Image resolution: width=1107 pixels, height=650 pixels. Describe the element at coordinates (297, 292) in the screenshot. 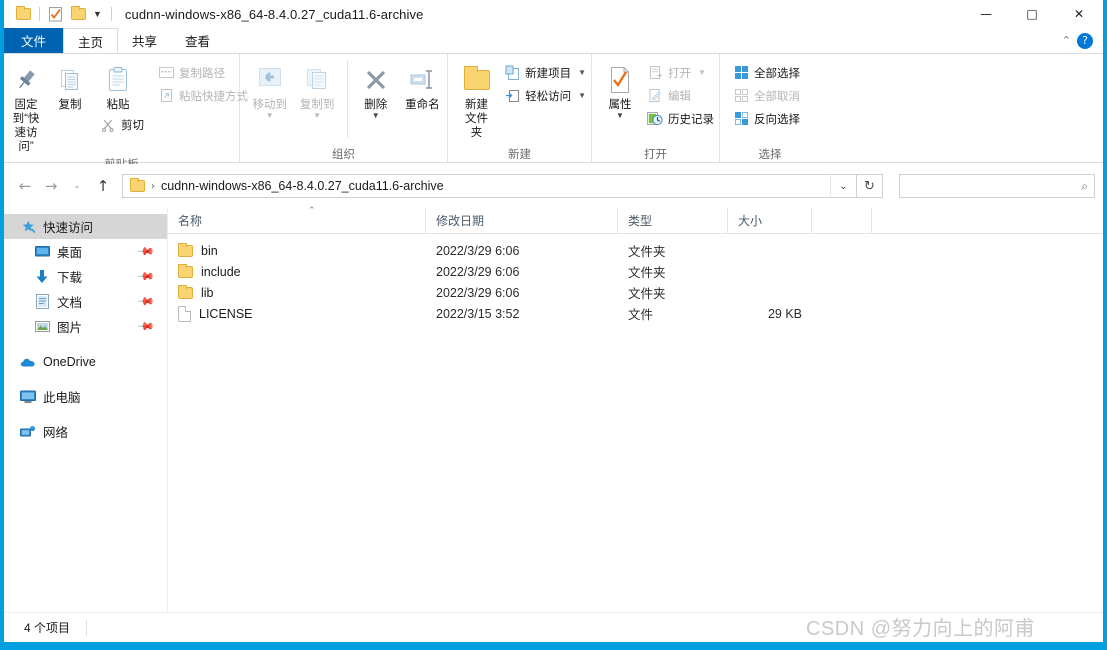

I see `file-name-cell: lib` at that location.